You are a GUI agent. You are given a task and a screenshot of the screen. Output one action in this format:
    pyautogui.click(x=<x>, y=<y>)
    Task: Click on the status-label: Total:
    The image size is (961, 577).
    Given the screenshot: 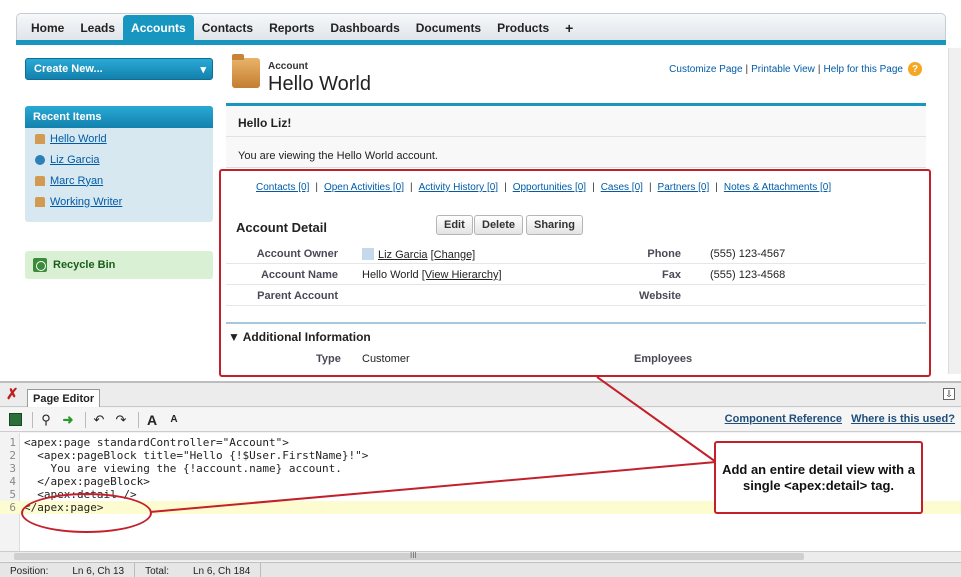 What is the action you would take?
    pyautogui.click(x=157, y=571)
    